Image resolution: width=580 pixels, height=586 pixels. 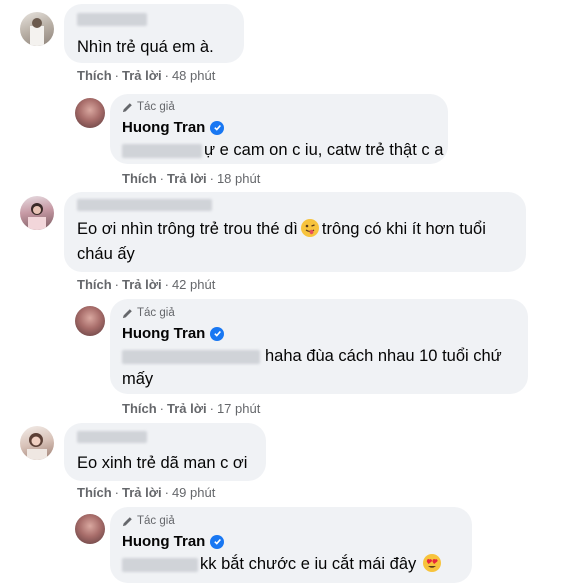 I want to click on comment-text-part1: Eo ơi nhìn trông trẻ trou thé dì, so click(x=187, y=229).